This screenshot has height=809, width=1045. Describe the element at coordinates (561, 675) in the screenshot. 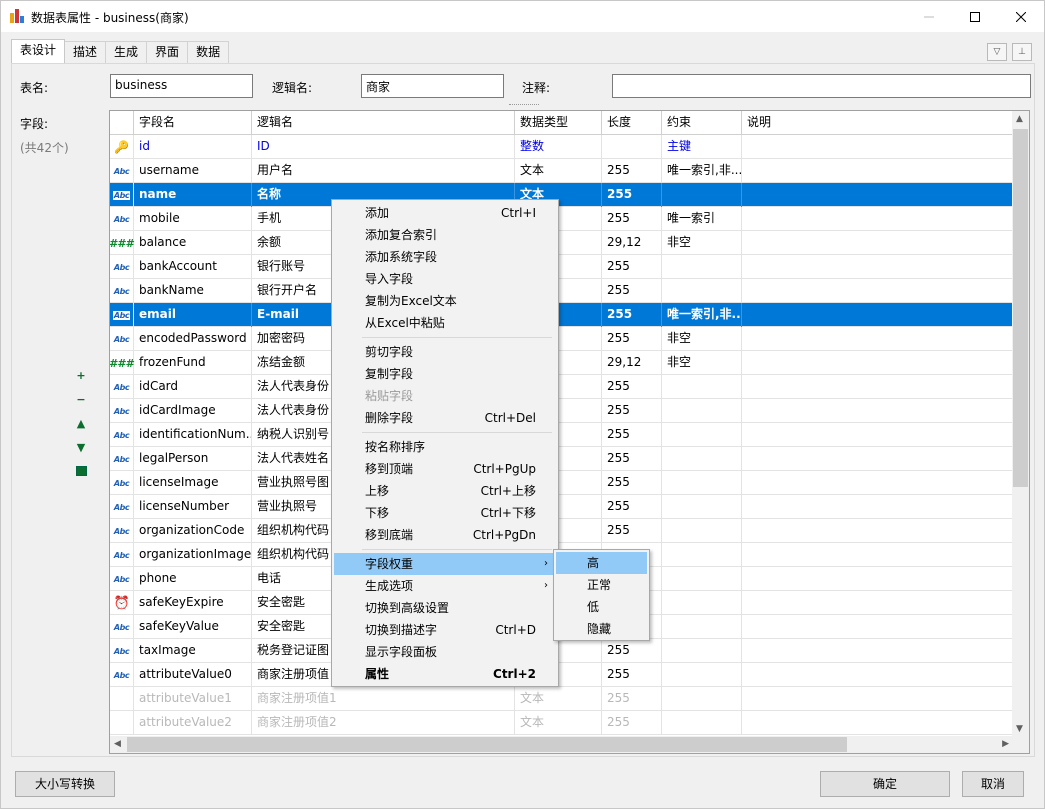

I see `table-row: Abc attributeValue0 商家注册项值 255` at that location.